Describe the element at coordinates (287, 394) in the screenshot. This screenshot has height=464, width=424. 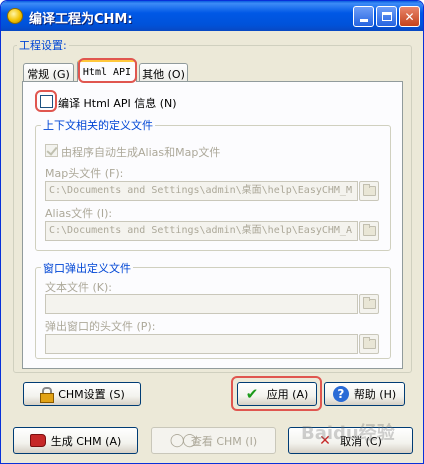
I see `apply-label: 应用 (A)` at that location.